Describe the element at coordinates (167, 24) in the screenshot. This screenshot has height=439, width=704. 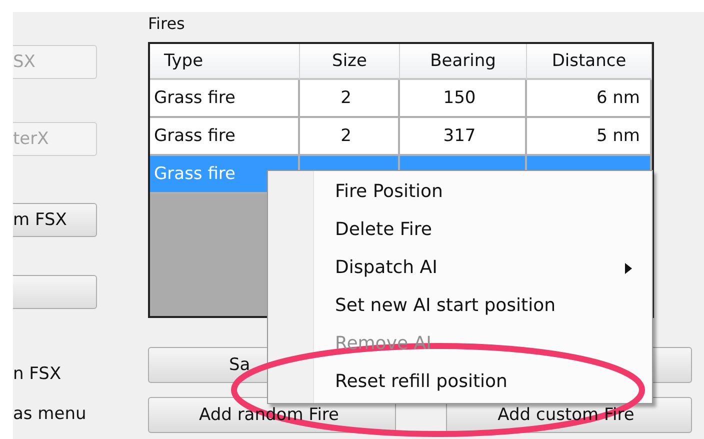
I see `fires-title: Fires` at that location.